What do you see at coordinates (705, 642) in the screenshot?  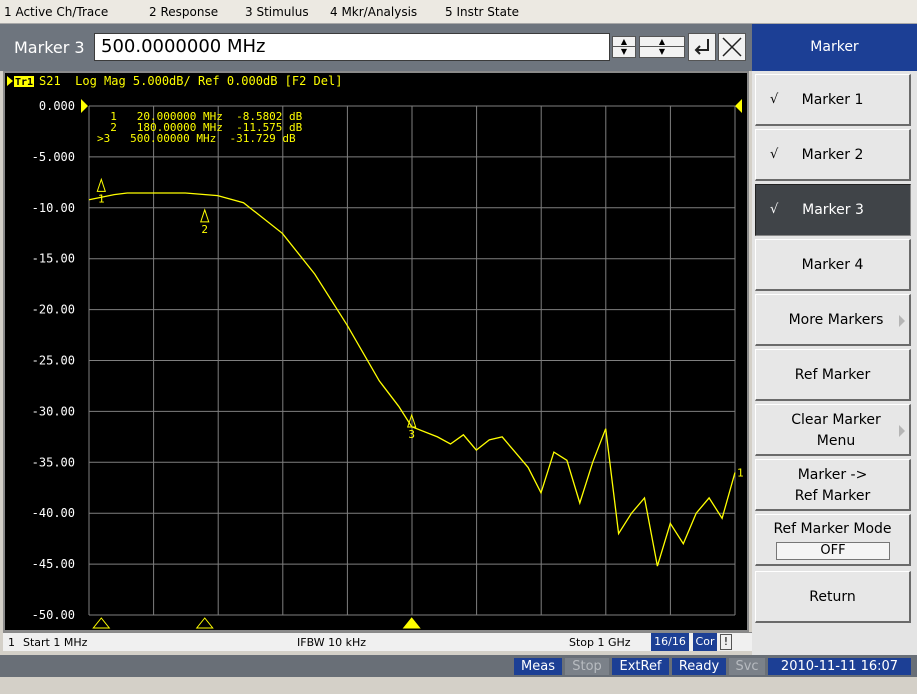 I see `correction-indicator: Cor` at bounding box center [705, 642].